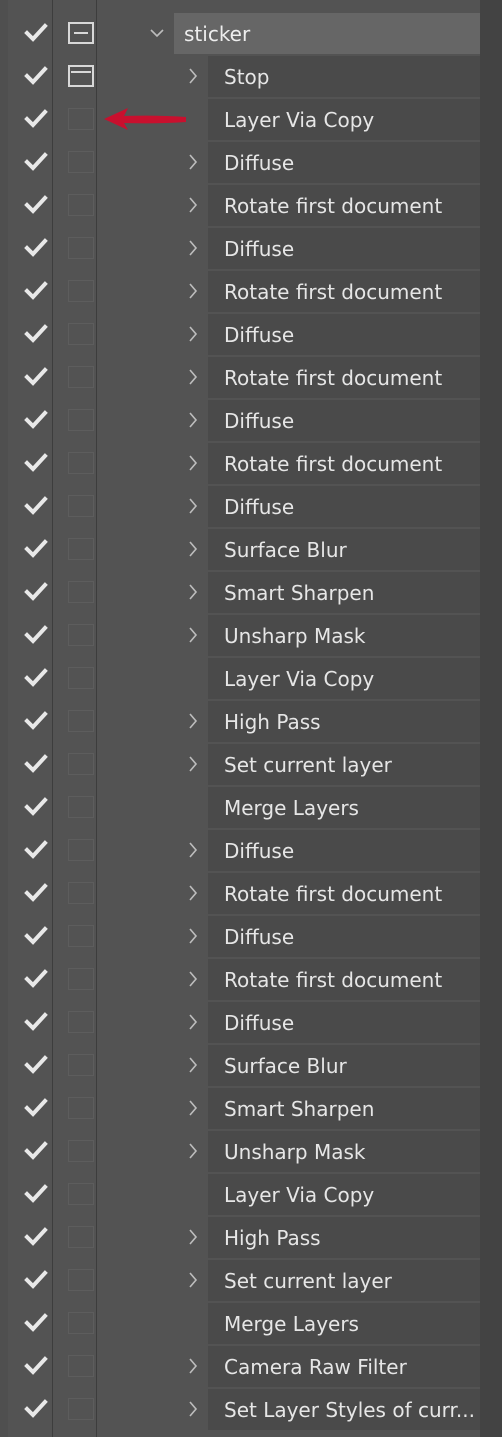 Image resolution: width=502 pixels, height=1437 pixels. What do you see at coordinates (344, 764) in the screenshot?
I see `action-step-box: Set current layer` at bounding box center [344, 764].